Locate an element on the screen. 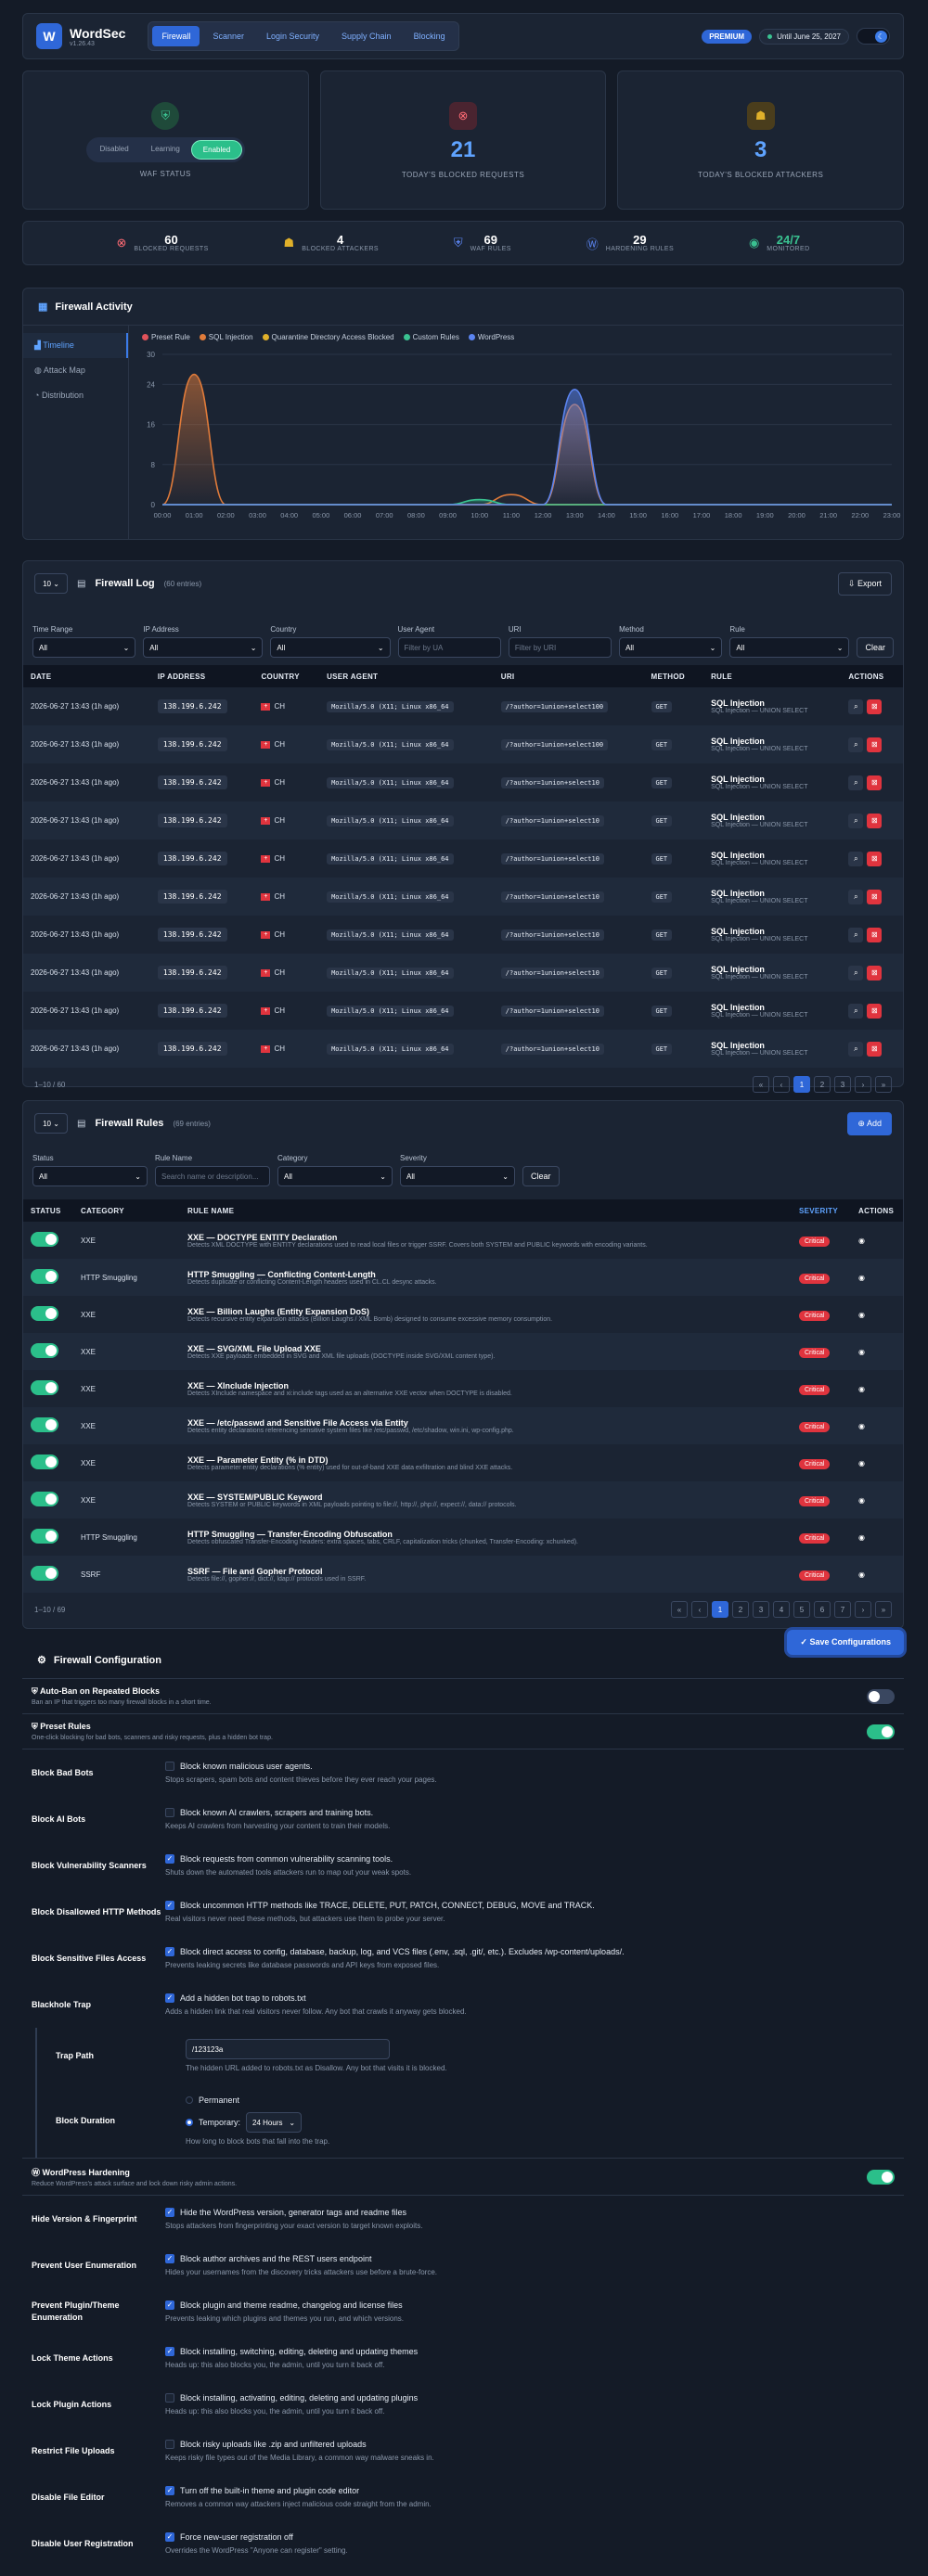  page-button: 6 is located at coordinates (823, 1609).